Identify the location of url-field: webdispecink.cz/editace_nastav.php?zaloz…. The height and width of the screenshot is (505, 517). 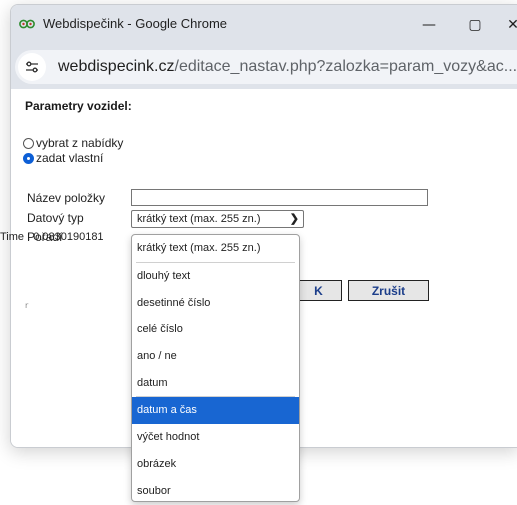
(266, 67).